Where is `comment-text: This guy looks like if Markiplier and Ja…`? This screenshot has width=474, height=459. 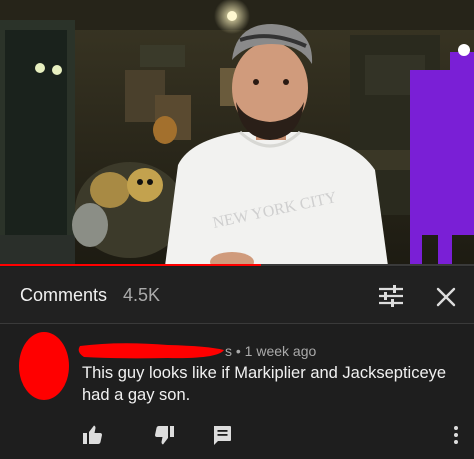 comment-text: This guy looks like if Markiplier and Ja… is located at coordinates (264, 384).